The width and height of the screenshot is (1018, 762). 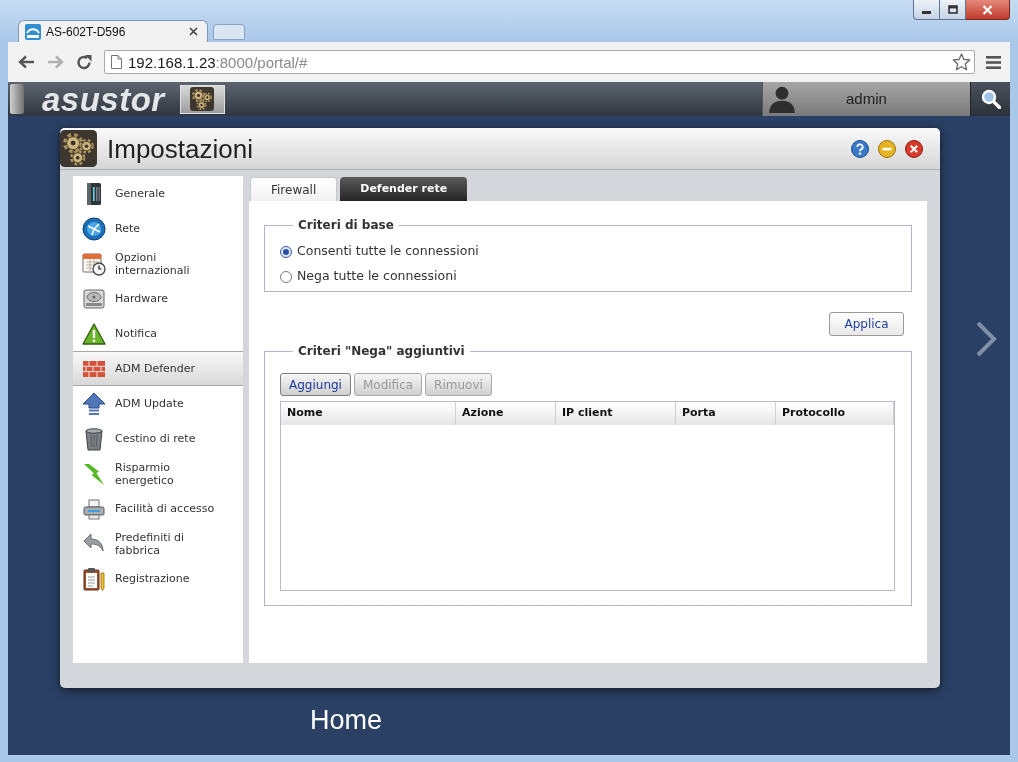 What do you see at coordinates (94, 228) in the screenshot?
I see `globe-icon` at bounding box center [94, 228].